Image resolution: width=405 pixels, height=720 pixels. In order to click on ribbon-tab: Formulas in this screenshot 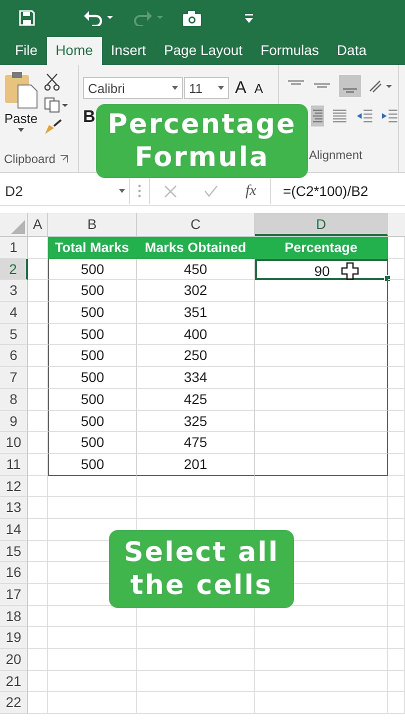, I will do `click(290, 51)`.